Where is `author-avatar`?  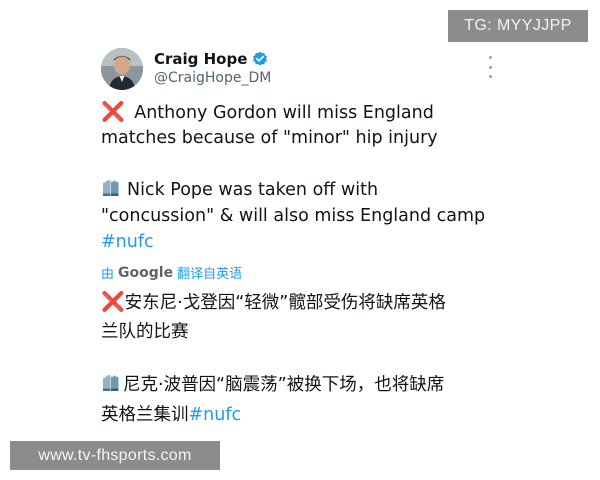 author-avatar is located at coordinates (122, 69).